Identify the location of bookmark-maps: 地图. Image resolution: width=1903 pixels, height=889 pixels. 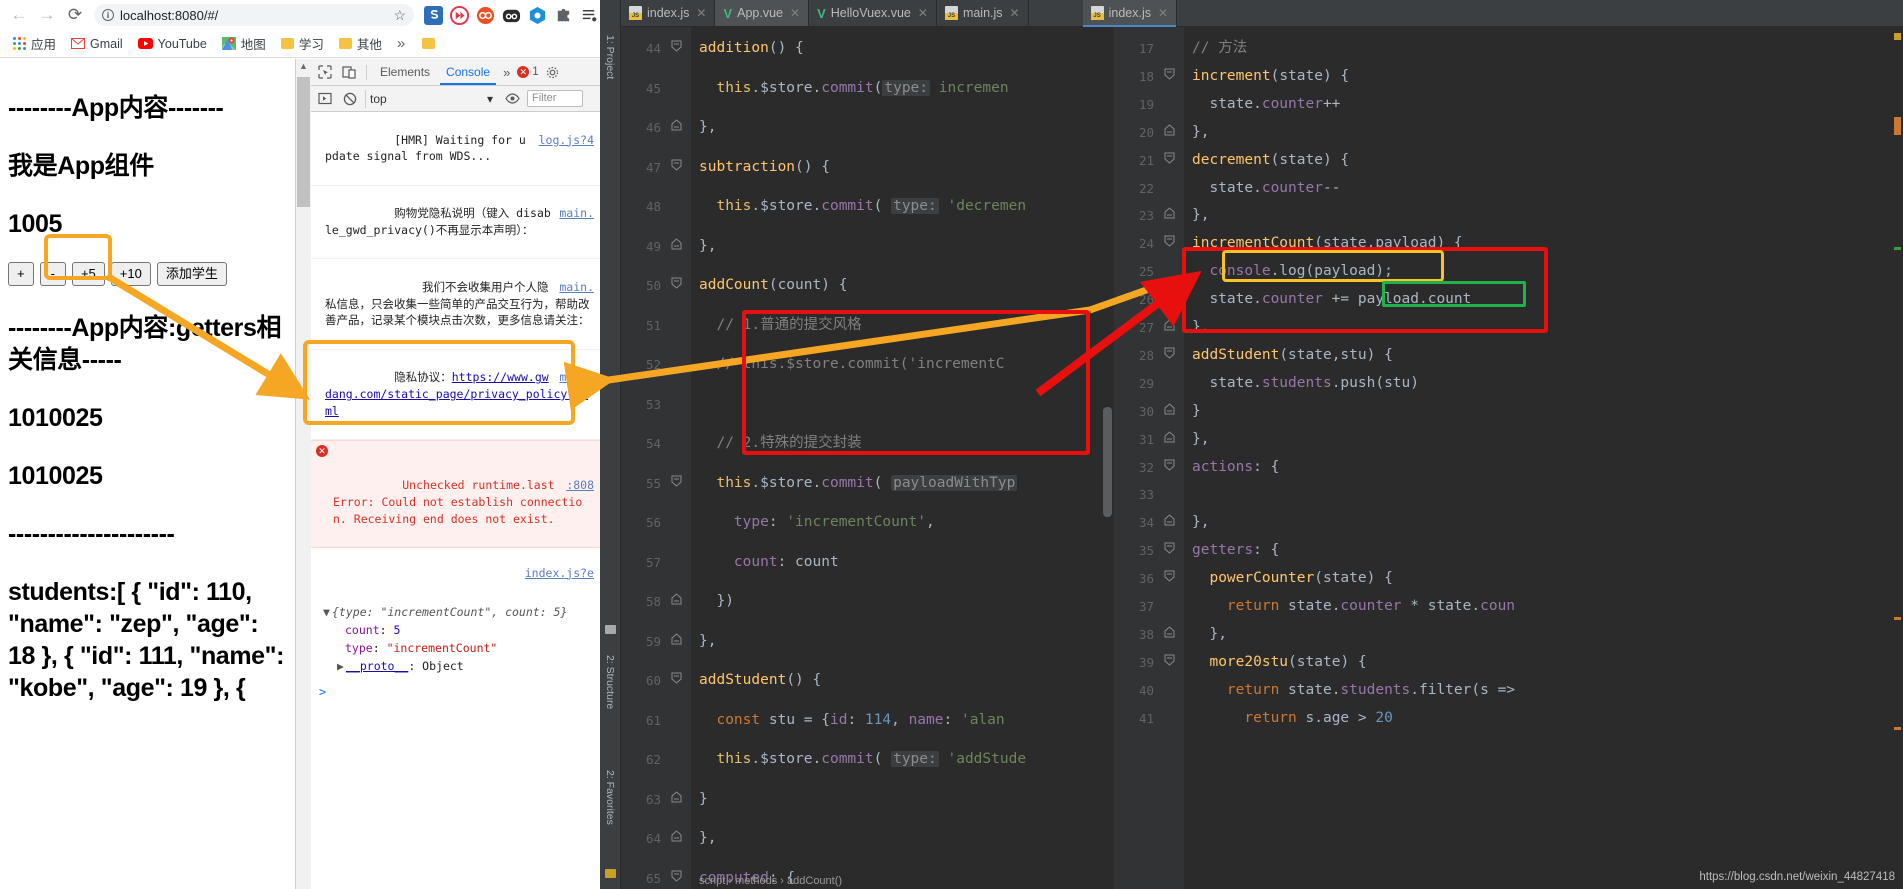
(244, 43).